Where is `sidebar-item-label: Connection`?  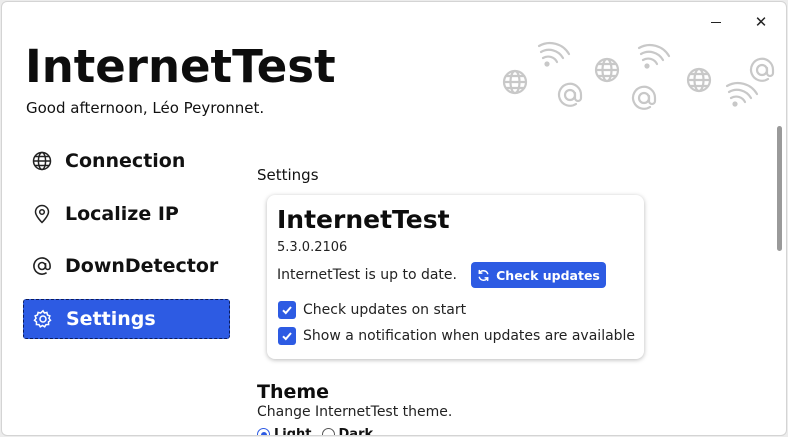 sidebar-item-label: Connection is located at coordinates (125, 161).